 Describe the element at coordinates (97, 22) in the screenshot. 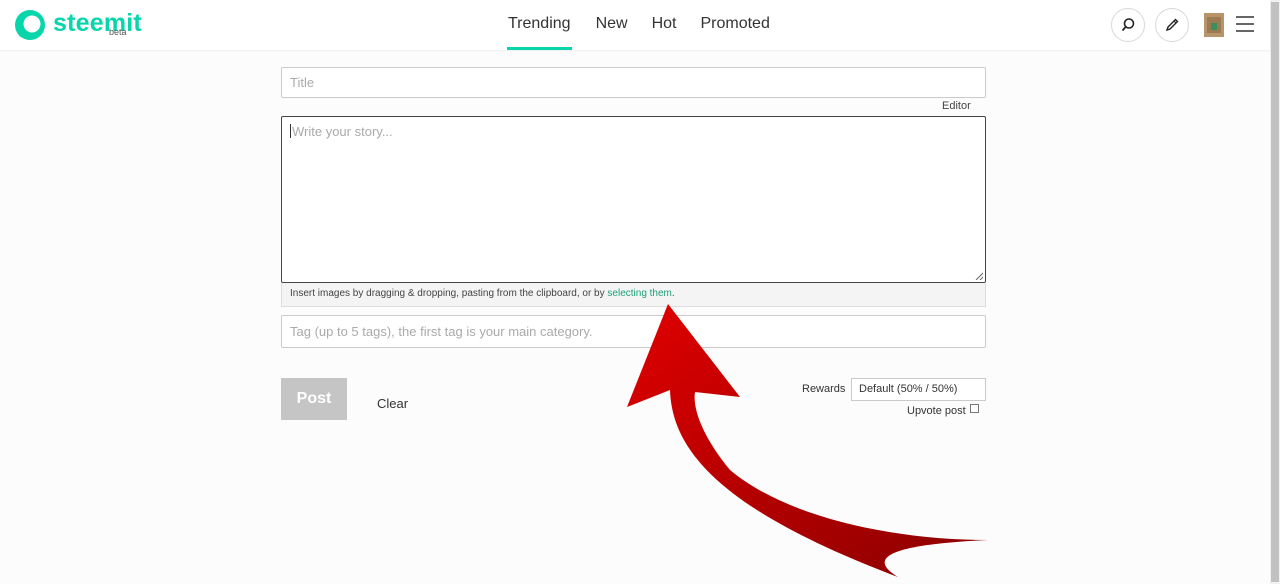

I see `logo-text: steemit` at that location.